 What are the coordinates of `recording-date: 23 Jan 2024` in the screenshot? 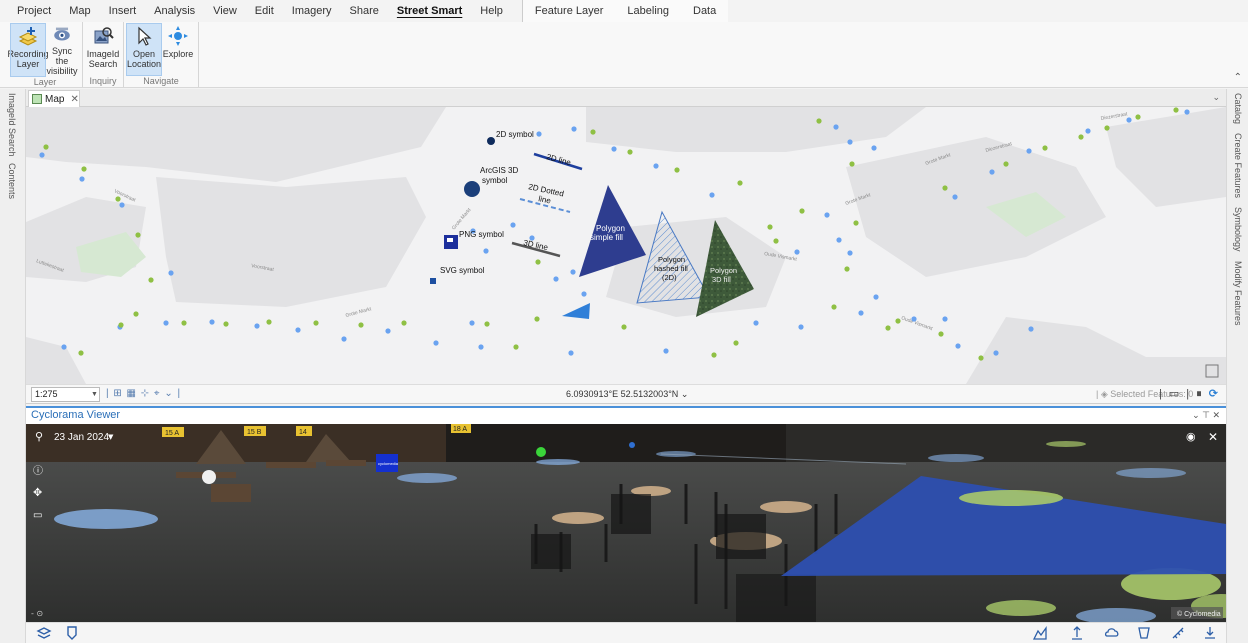 It's located at (81, 437).